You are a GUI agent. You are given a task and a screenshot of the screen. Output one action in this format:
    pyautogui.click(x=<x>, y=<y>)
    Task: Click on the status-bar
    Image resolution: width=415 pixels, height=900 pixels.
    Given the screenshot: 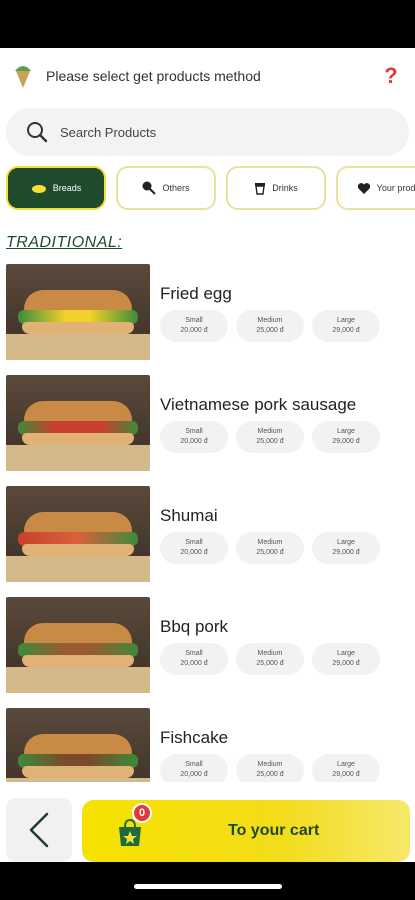 What is the action you would take?
    pyautogui.click(x=207, y=24)
    